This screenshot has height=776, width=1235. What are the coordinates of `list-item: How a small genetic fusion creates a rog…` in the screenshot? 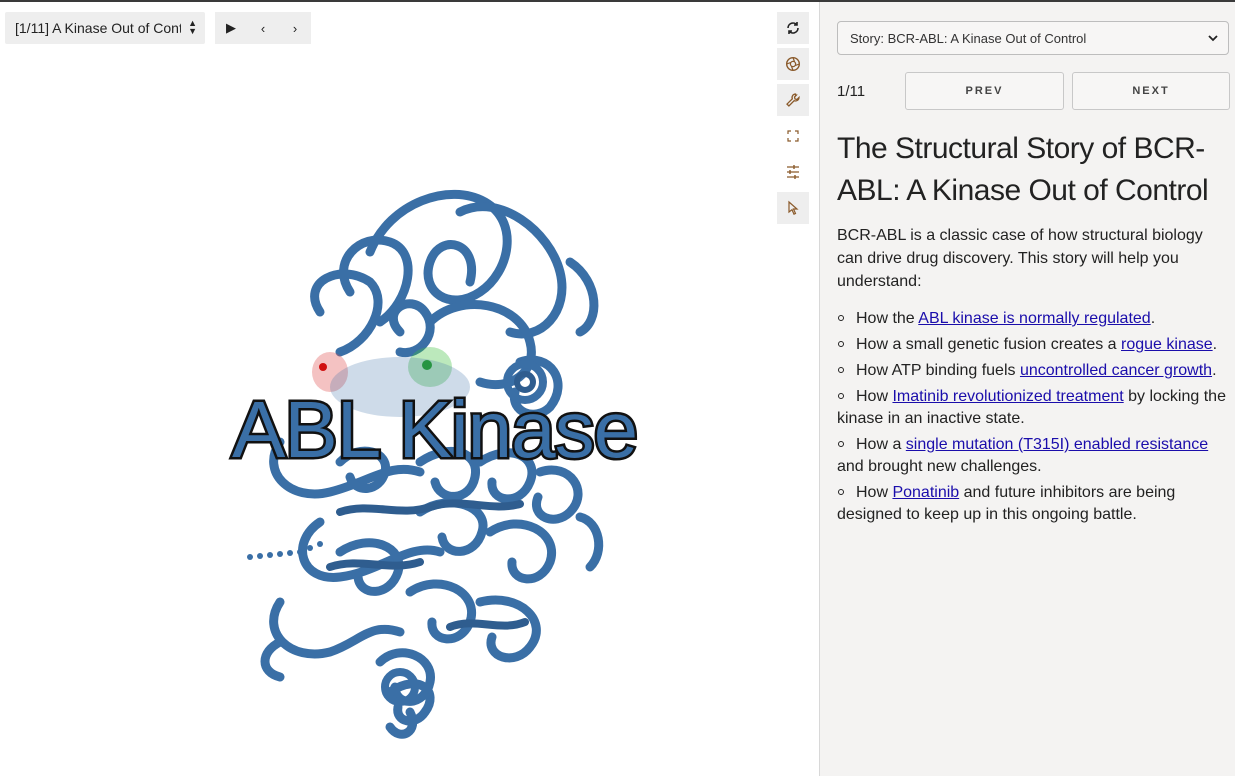 It's located at (1034, 345).